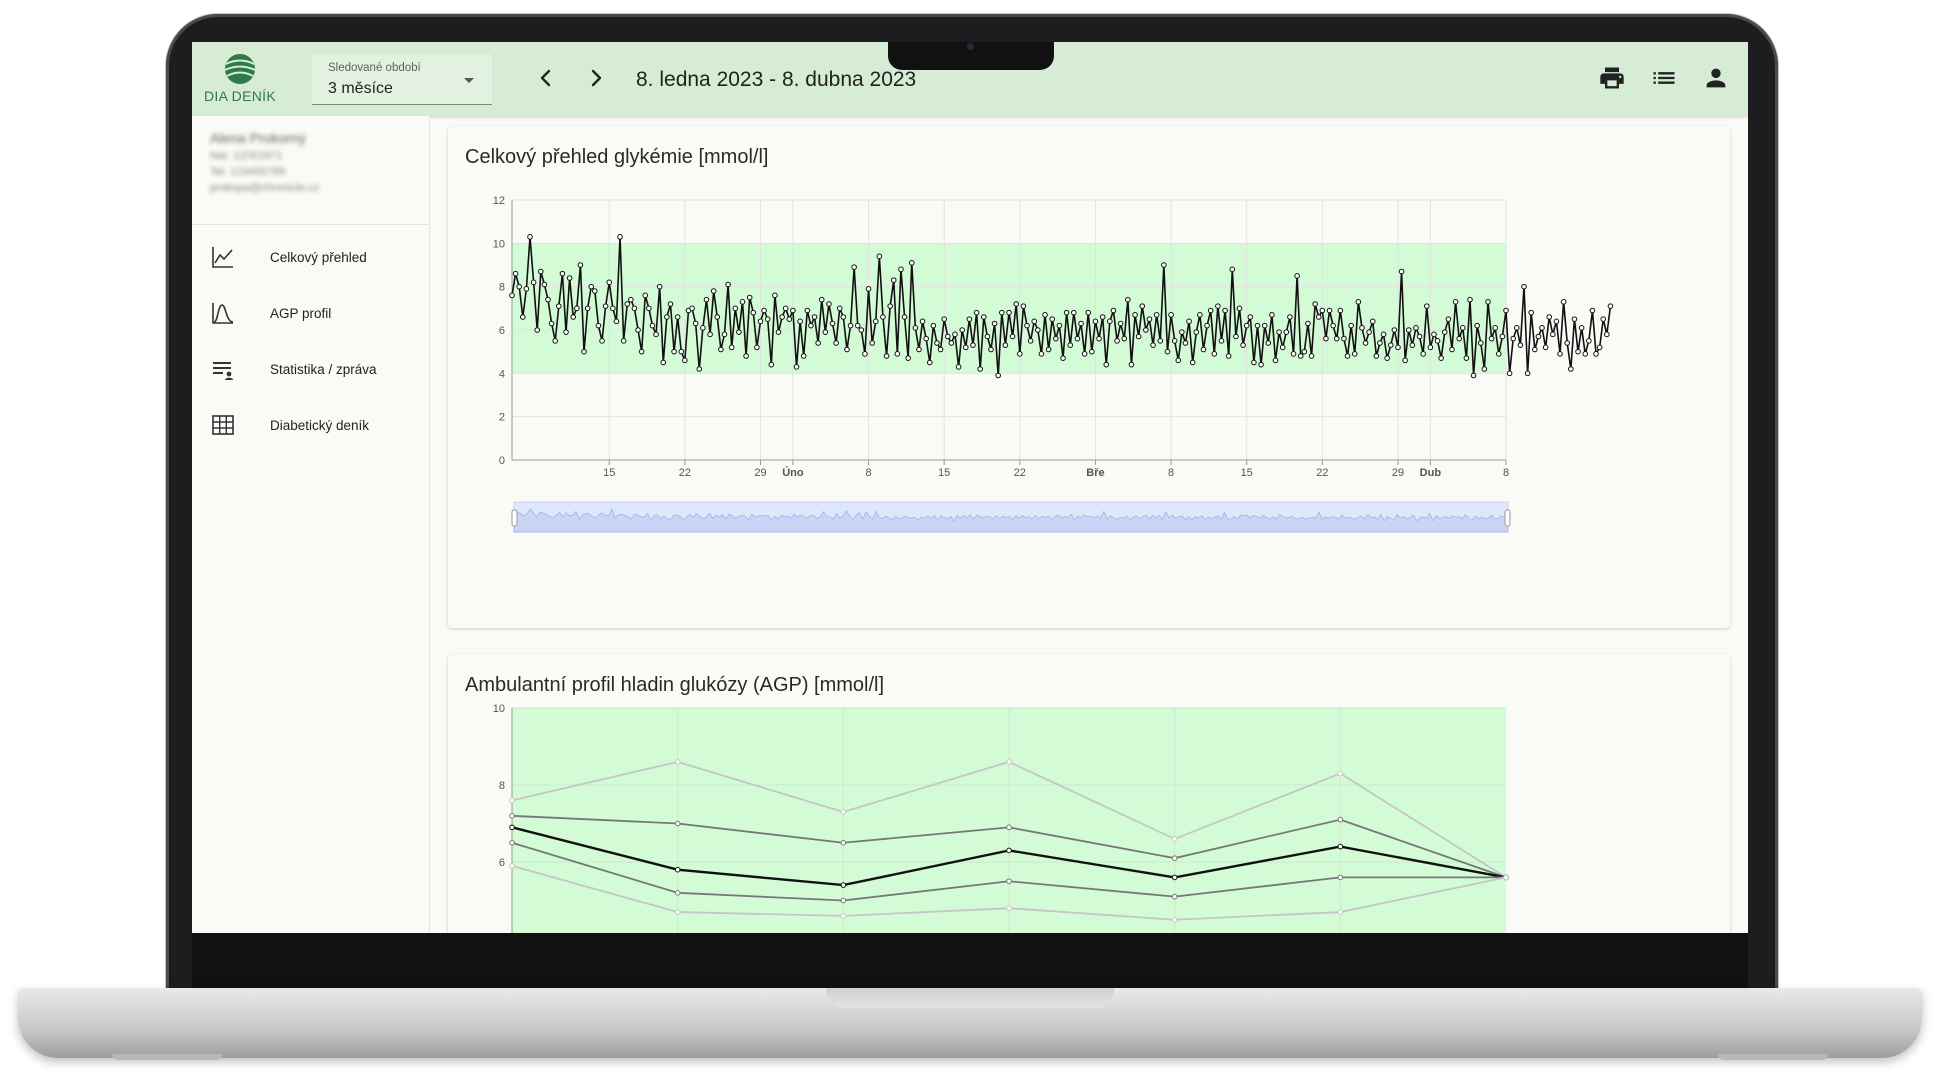 This screenshot has height=1080, width=1940. What do you see at coordinates (402, 79) in the screenshot?
I see `period-select: Sledované období 3 měsíce` at bounding box center [402, 79].